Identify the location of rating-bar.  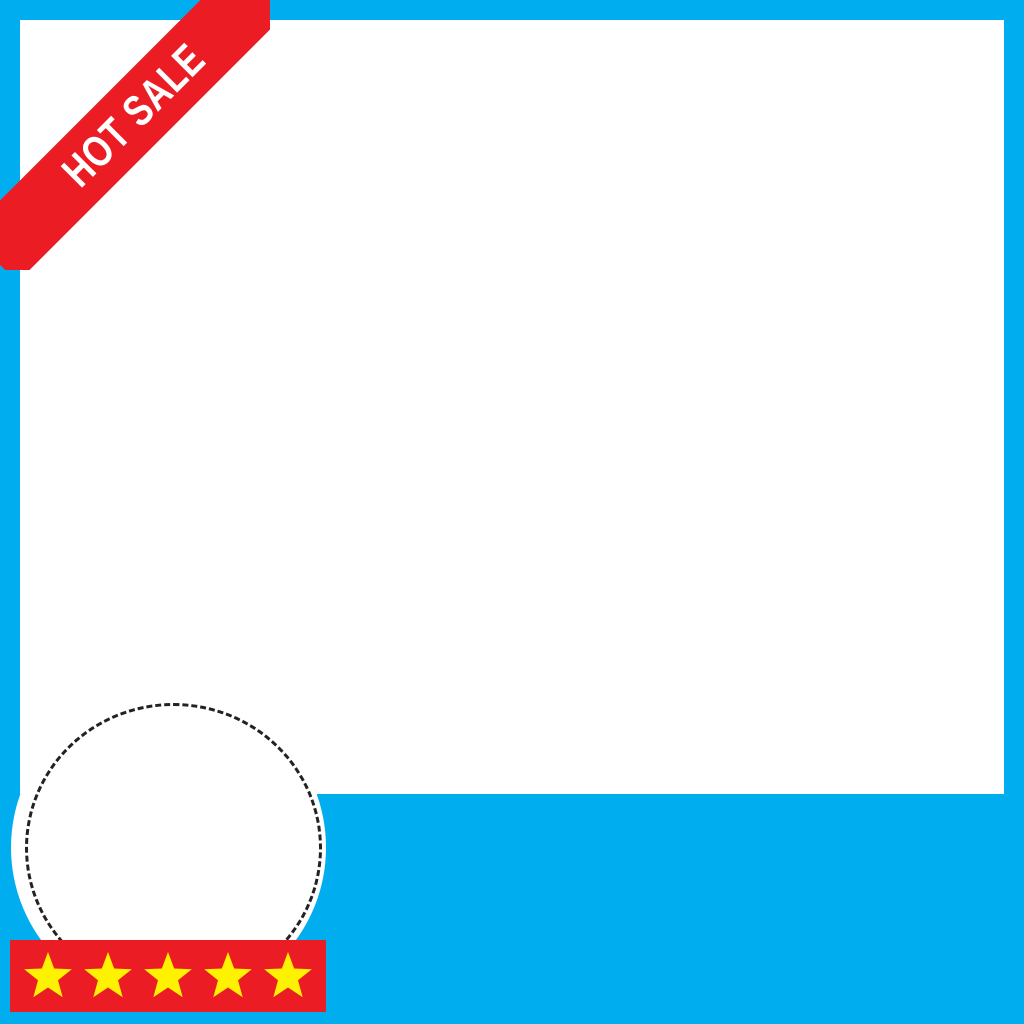
(168, 976).